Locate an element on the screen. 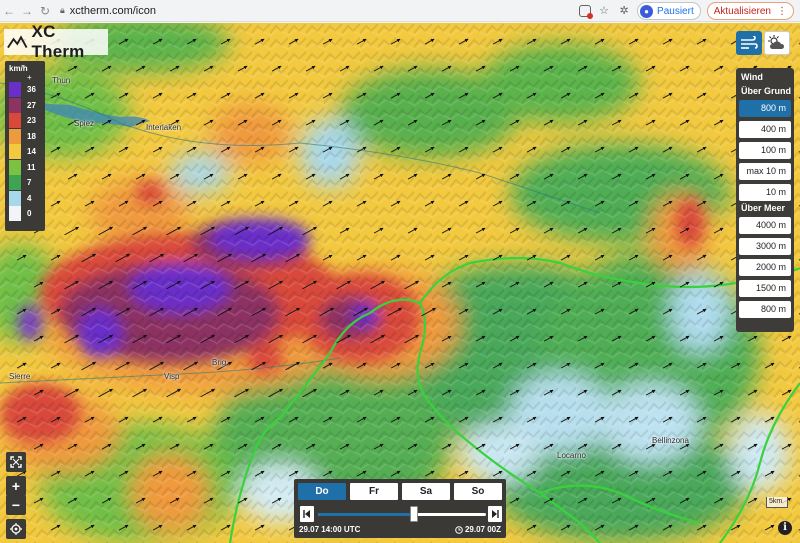 This screenshot has height=543, width=800. wind-panel-title: Wind is located at coordinates (752, 77).